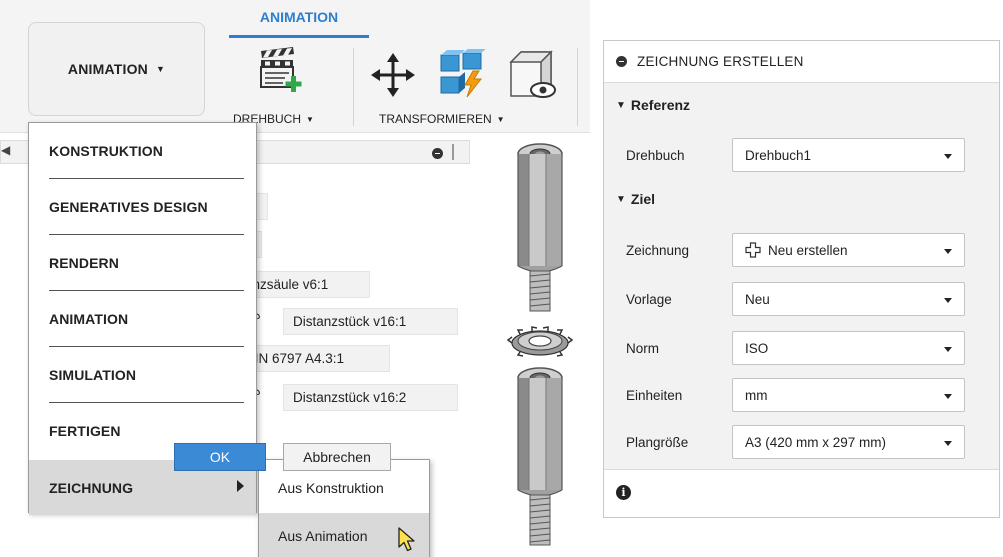 This screenshot has width=1003, height=557. I want to click on units-select: mm, so click(848, 395).